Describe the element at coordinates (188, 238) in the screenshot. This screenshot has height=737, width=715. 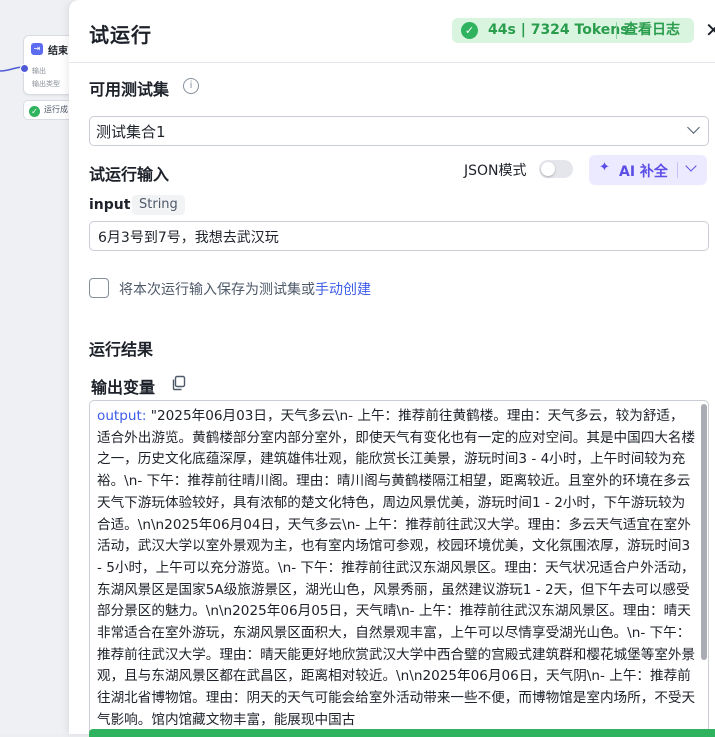
I see `input-value: 6月3号到7号，我想去武汉玩` at that location.